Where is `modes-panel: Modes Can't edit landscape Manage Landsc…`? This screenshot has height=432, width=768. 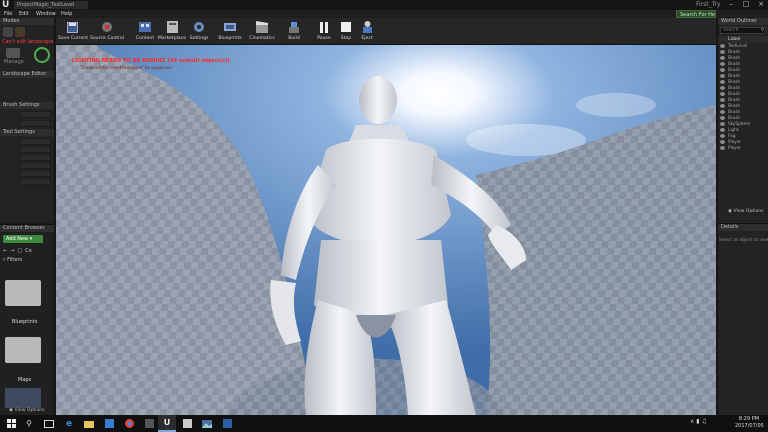 modes-panel: Modes Can't edit landscape Manage Landsc… is located at coordinates (27, 120).